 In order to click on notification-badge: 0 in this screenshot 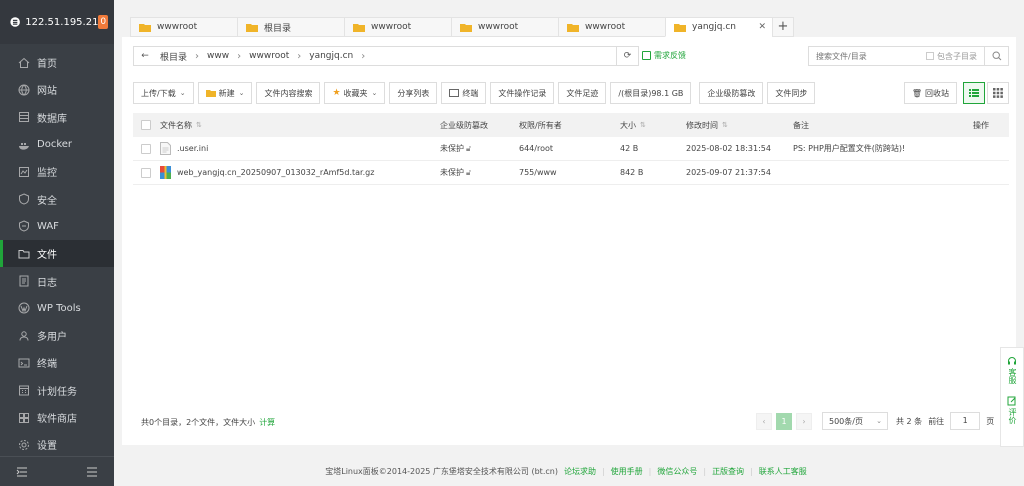, I will do `click(103, 22)`.